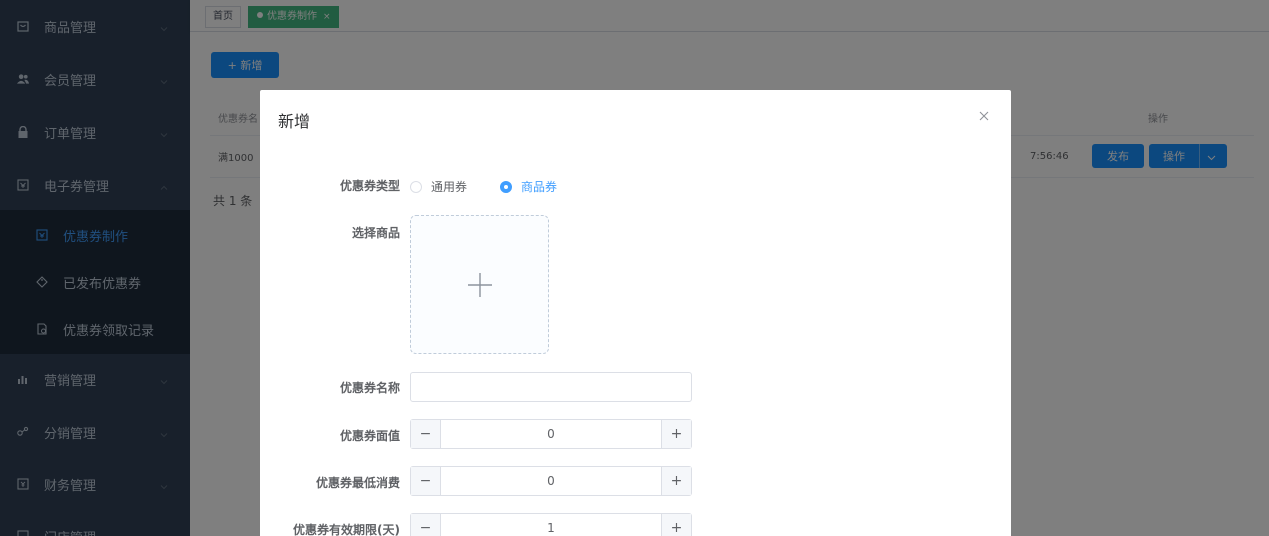  Describe the element at coordinates (369, 186) in the screenshot. I see `coupon-type-label: 优惠券类型` at that location.